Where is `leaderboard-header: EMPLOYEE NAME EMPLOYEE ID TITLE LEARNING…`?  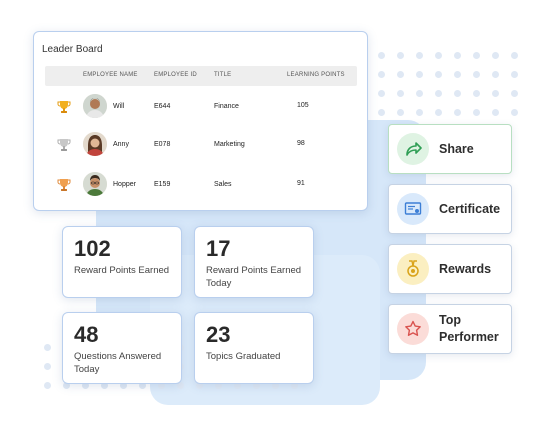 leaderboard-header: EMPLOYEE NAME EMPLOYEE ID TITLE LEARNING… is located at coordinates (201, 76).